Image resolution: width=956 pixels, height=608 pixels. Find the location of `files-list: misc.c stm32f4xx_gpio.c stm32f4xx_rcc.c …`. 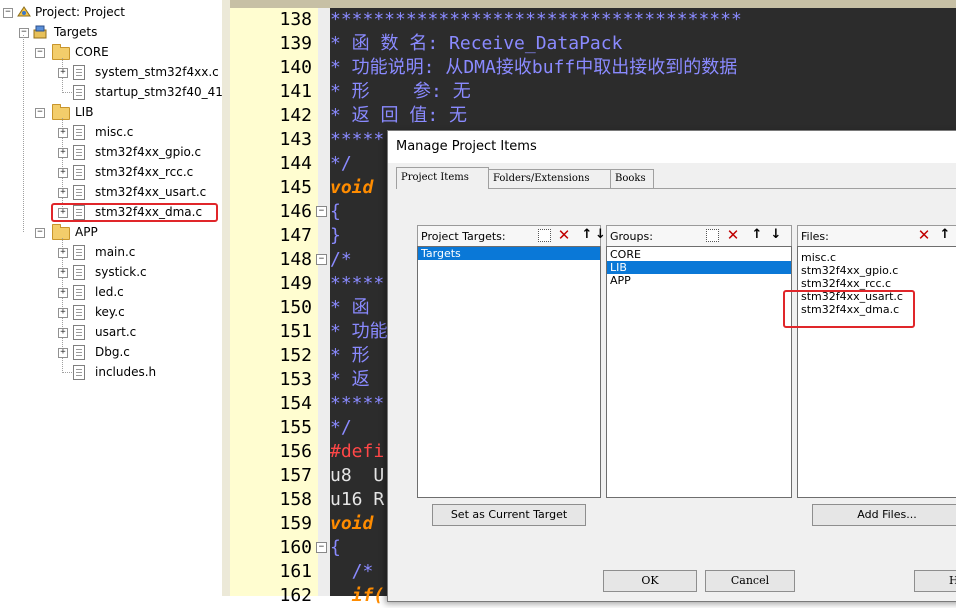

files-list: misc.c stm32f4xx_gpio.c stm32f4xx_rcc.c … is located at coordinates (876, 372).